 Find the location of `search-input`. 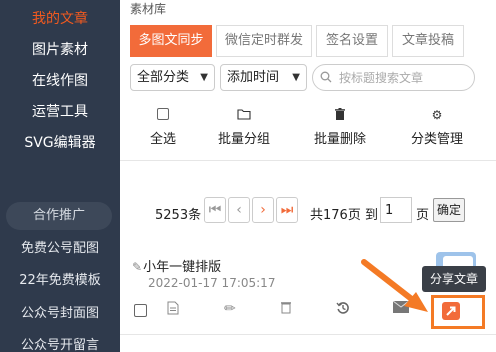

search-input is located at coordinates (404, 78).